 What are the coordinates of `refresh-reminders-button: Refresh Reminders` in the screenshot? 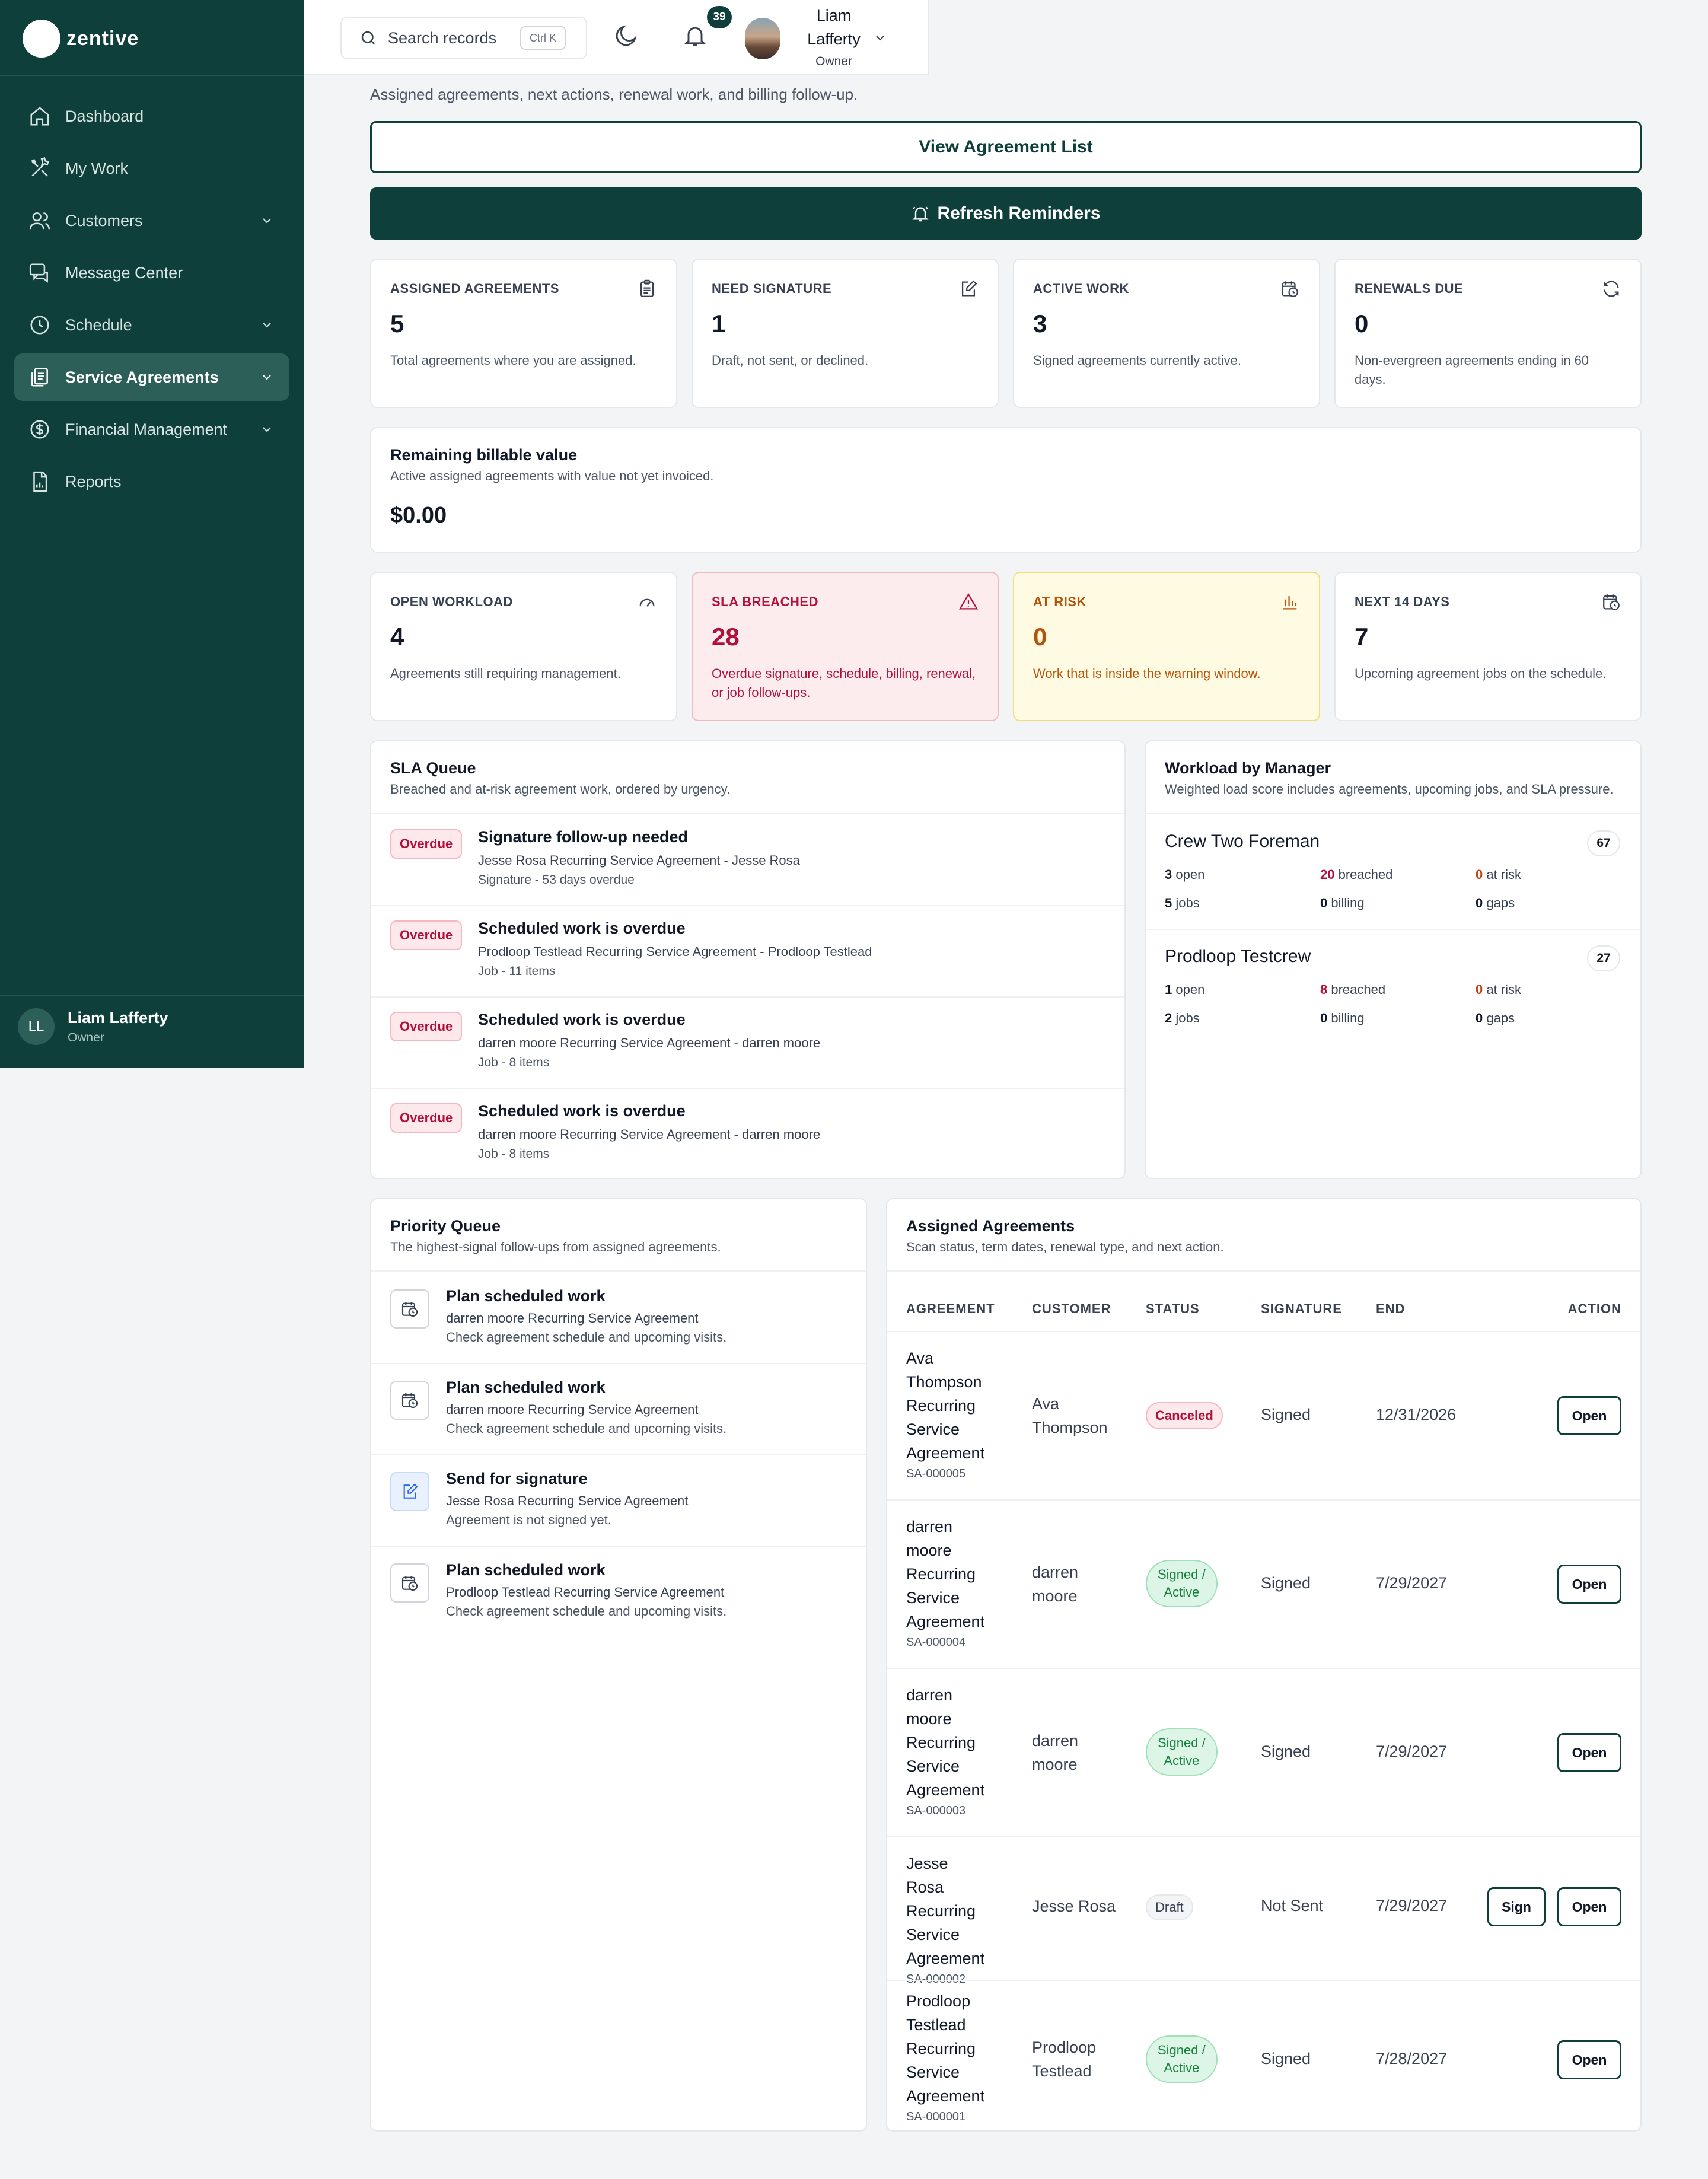 It's located at (1006, 213).